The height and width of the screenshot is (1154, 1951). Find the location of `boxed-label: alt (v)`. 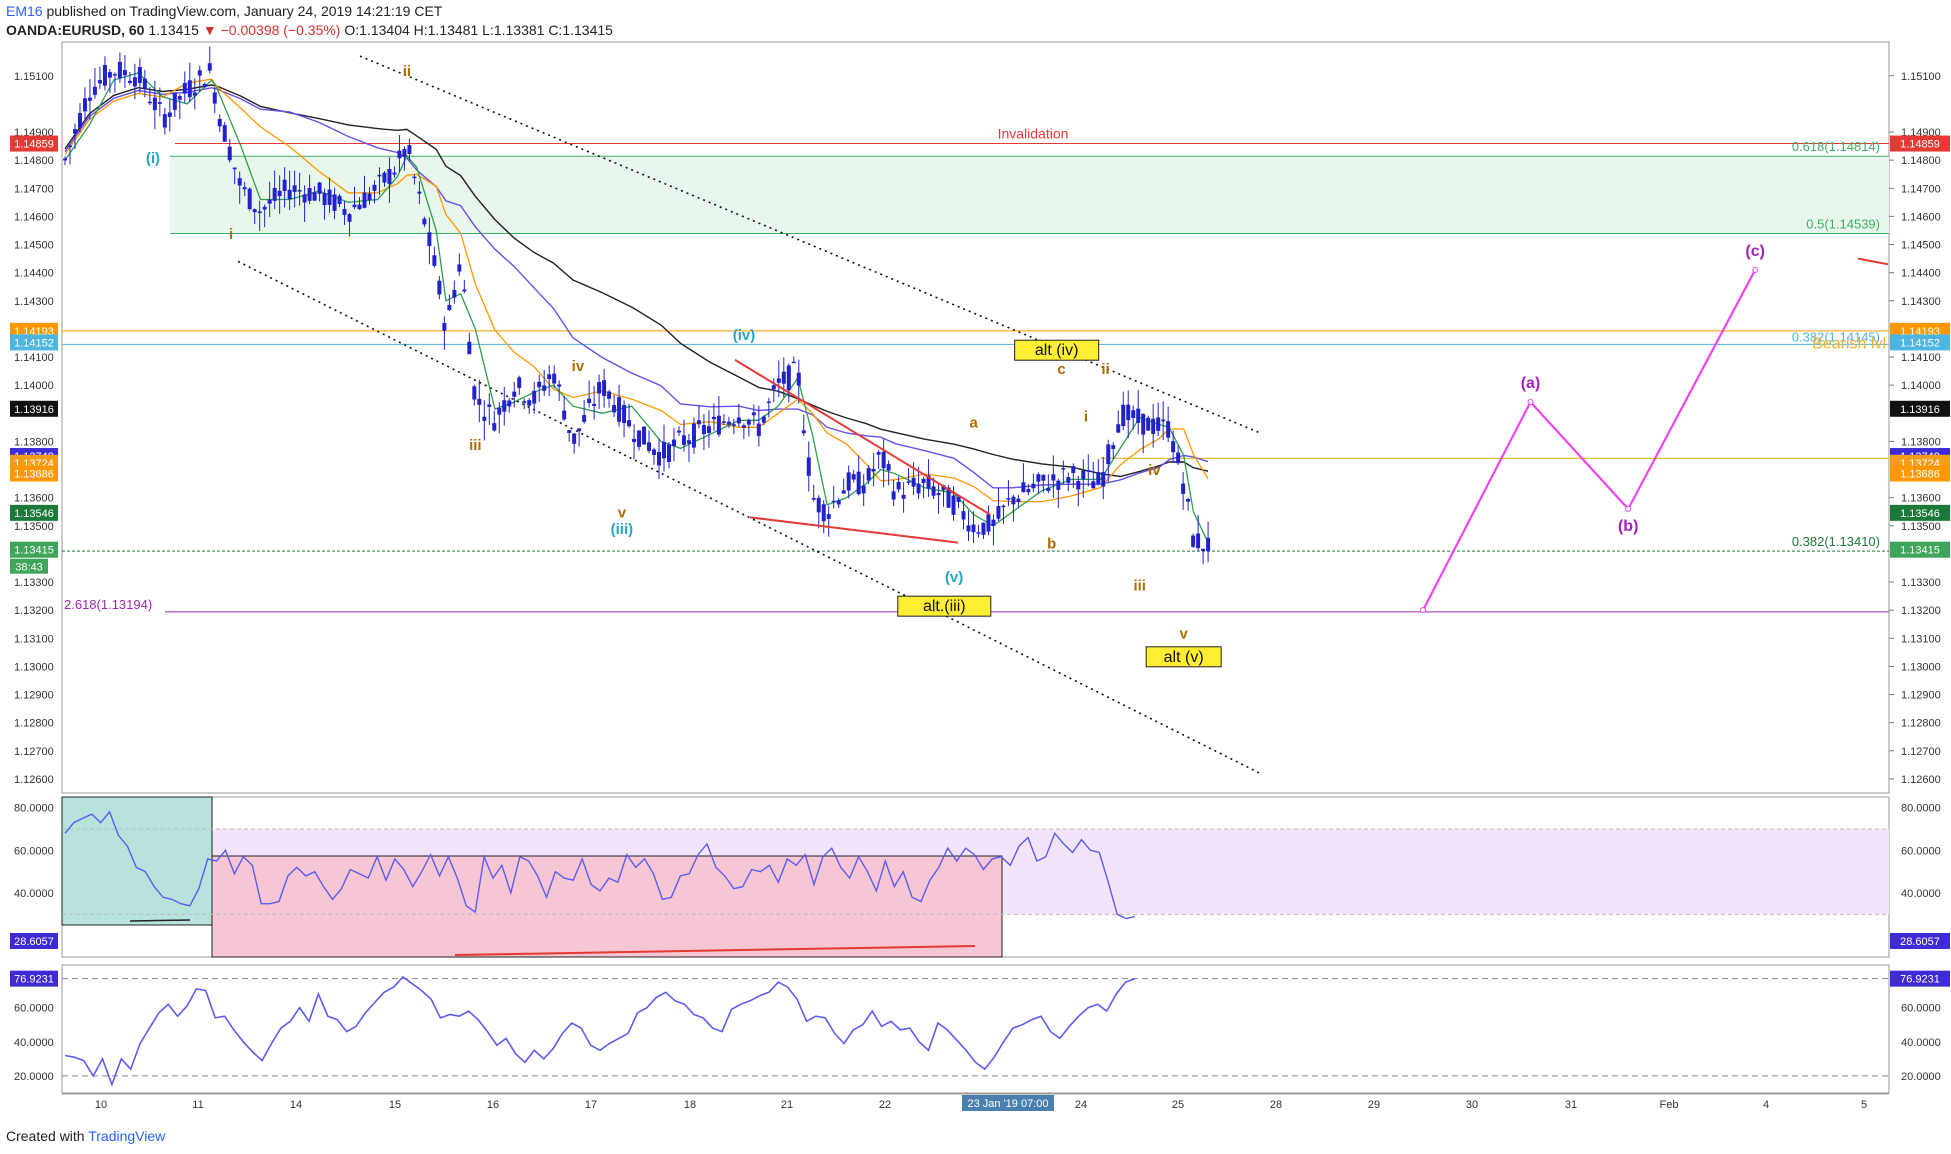

boxed-label: alt (v) is located at coordinates (1184, 657).